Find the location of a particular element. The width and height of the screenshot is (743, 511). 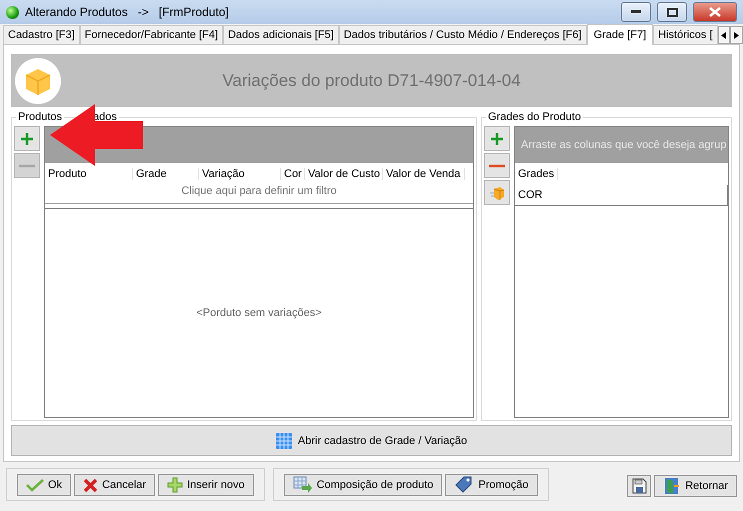

scroll-right-button is located at coordinates (736, 35).